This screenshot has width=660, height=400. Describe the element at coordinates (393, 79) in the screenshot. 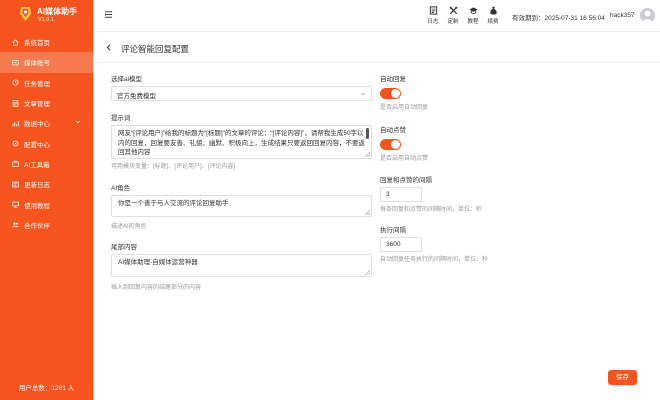

I see `auto-reply-label: 自动回复` at that location.